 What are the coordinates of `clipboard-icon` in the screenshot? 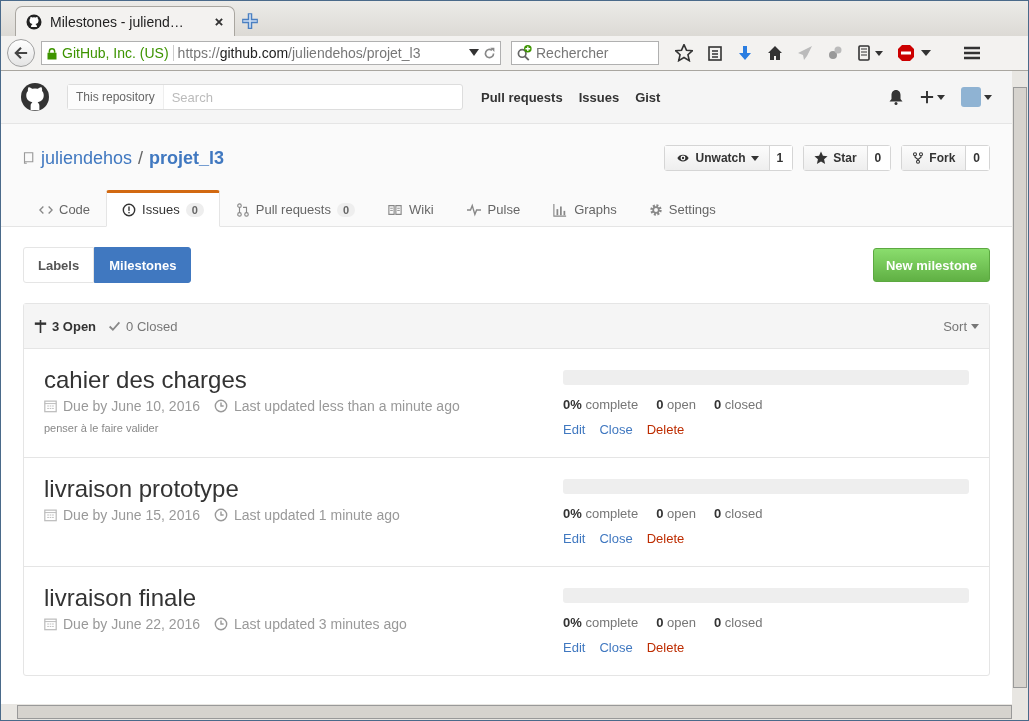 It's located at (870, 53).